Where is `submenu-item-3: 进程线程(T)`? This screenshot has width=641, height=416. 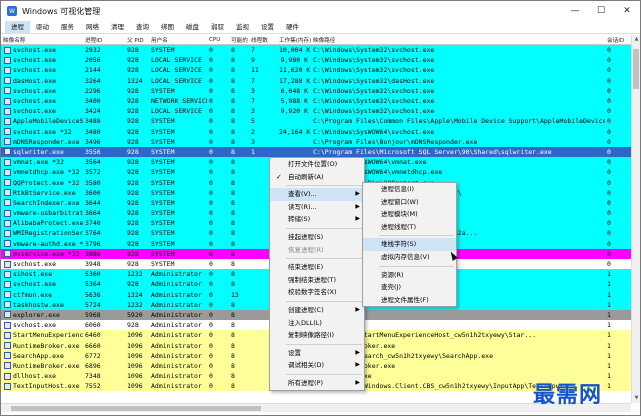 submenu-item-3: 进程线程(T) is located at coordinates (409, 227).